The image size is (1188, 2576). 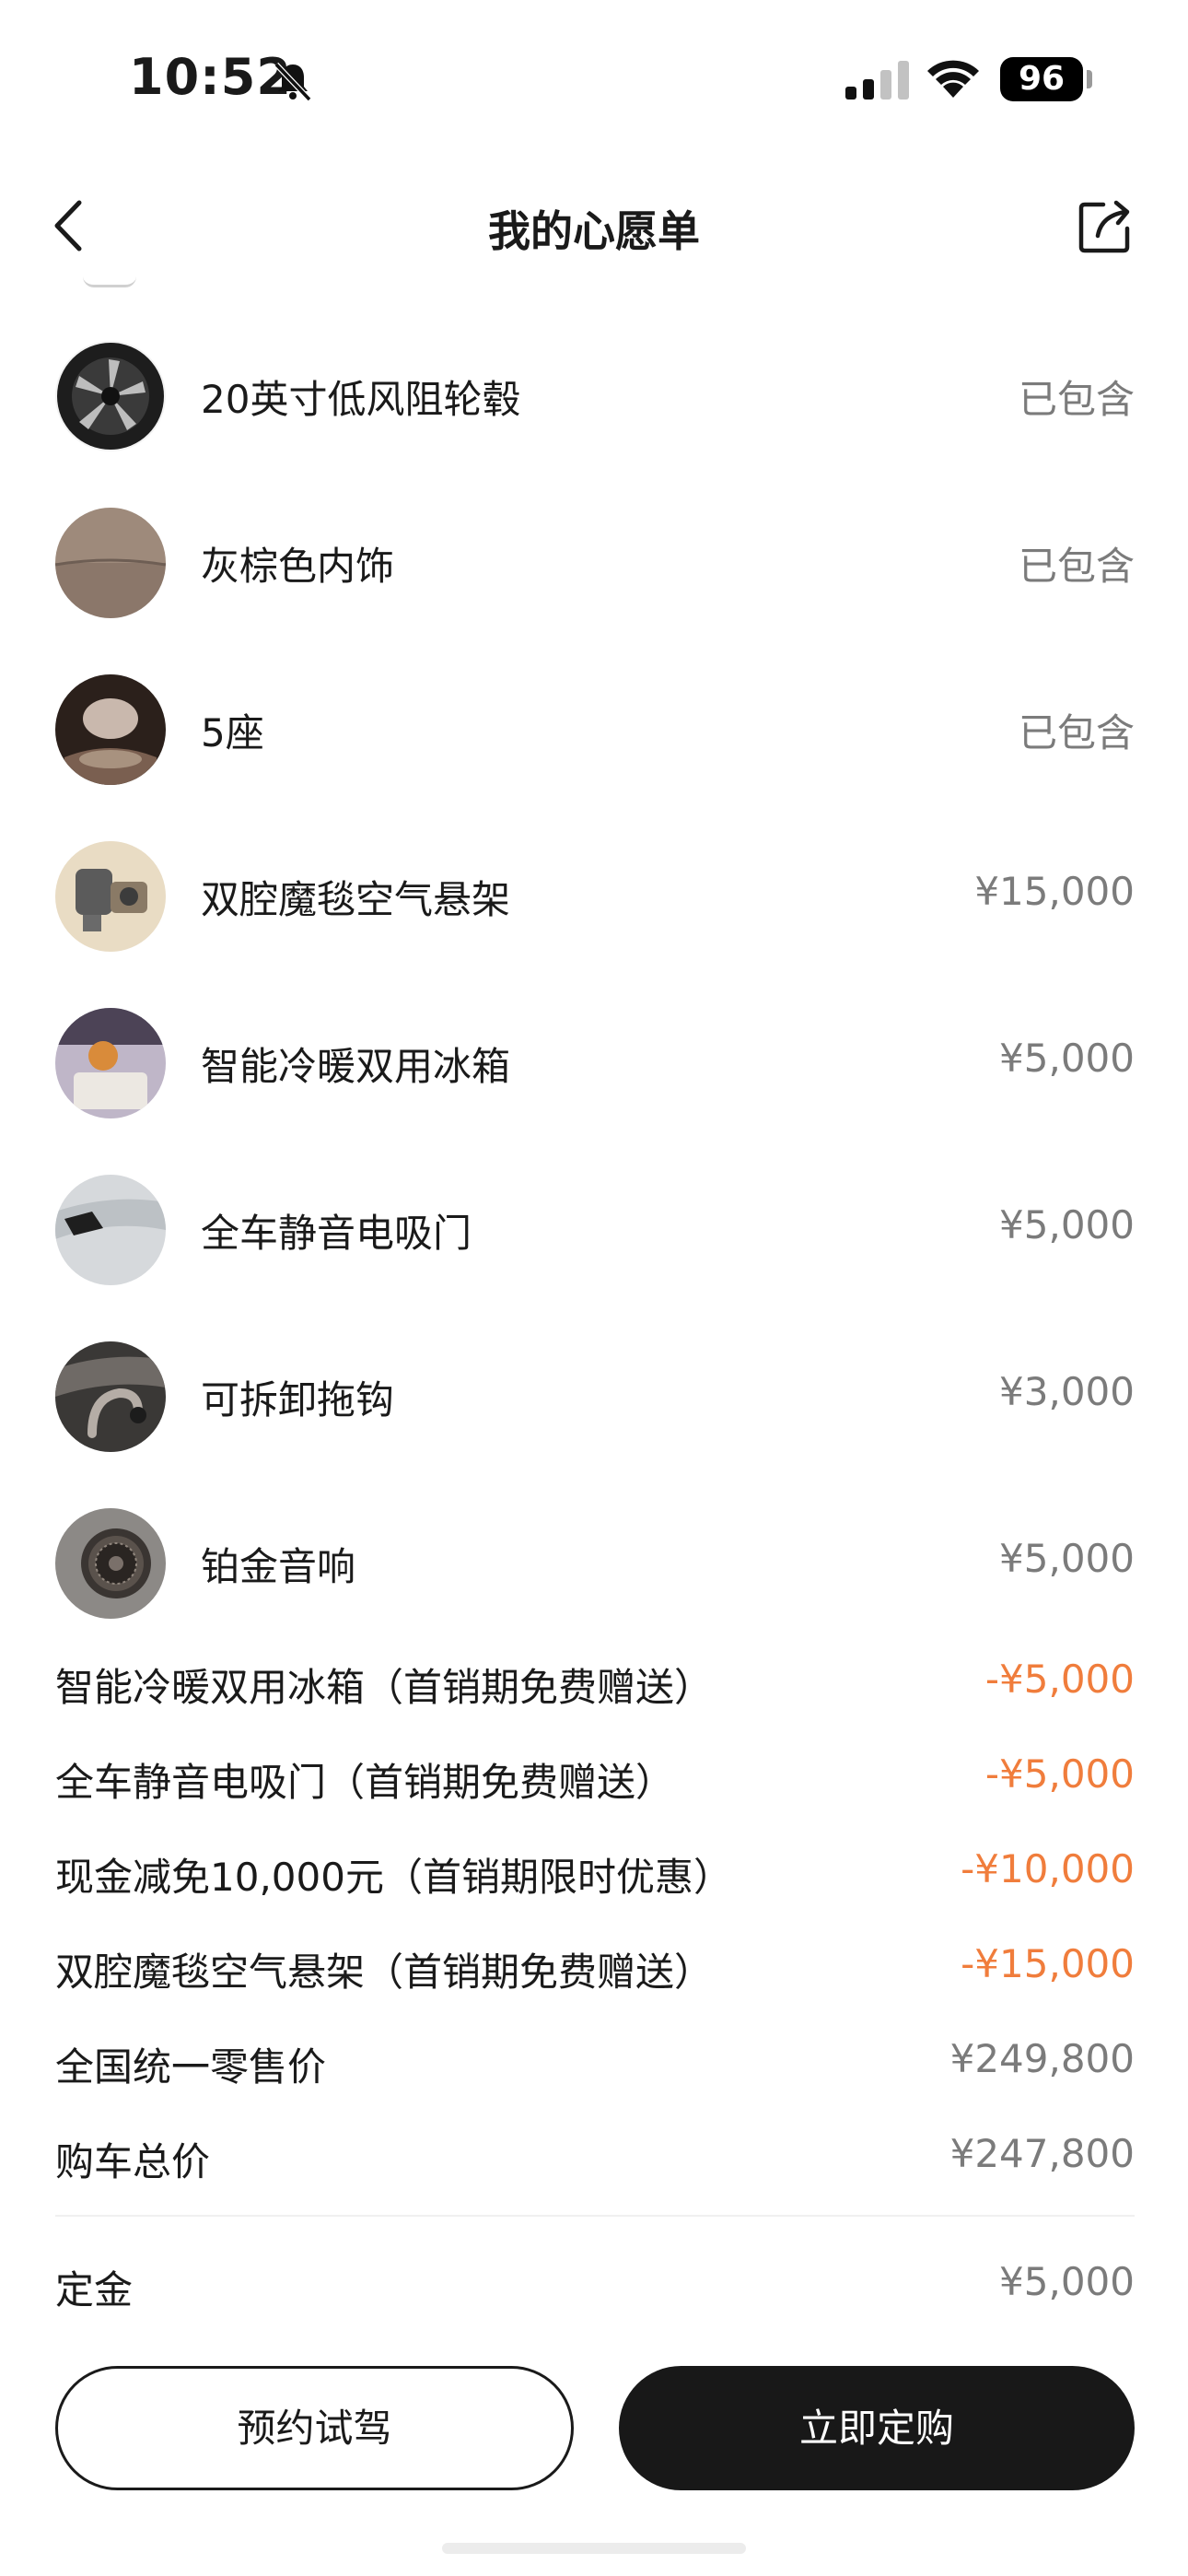 I want to click on air-suspension-thumbnail, so click(x=111, y=896).